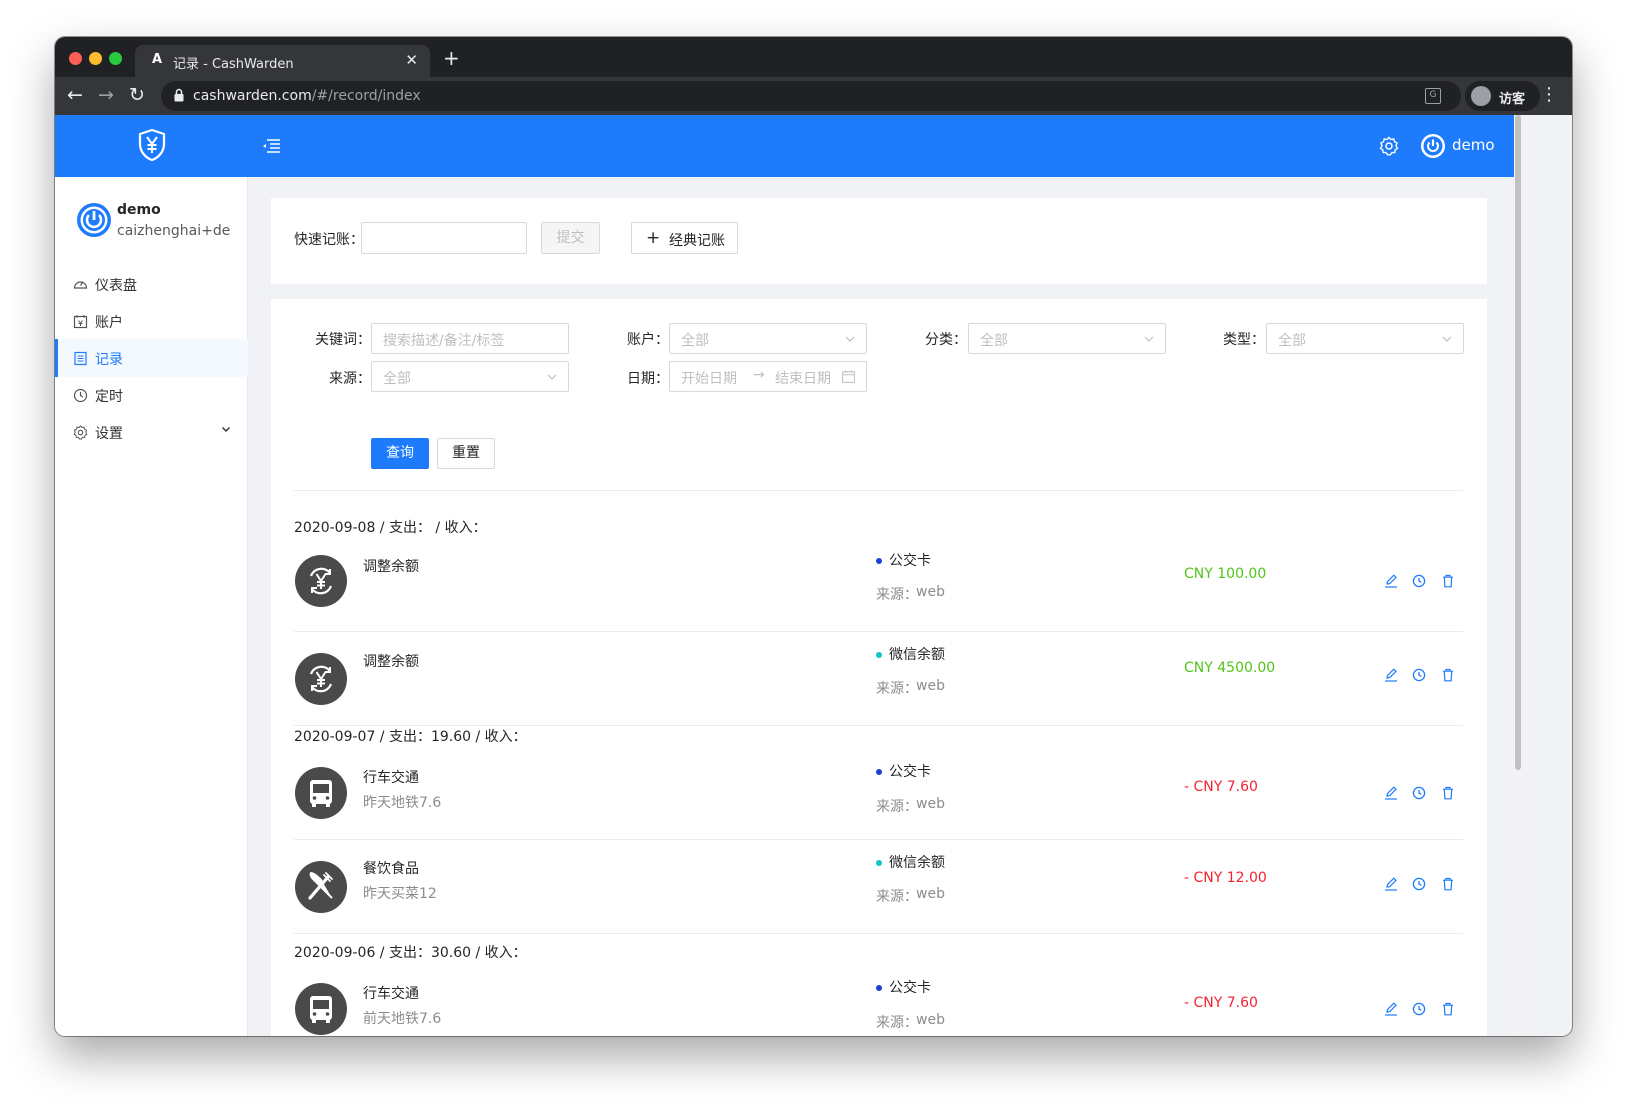 This screenshot has height=1108, width=1627. I want to click on record-category: 调整余额, so click(391, 662).